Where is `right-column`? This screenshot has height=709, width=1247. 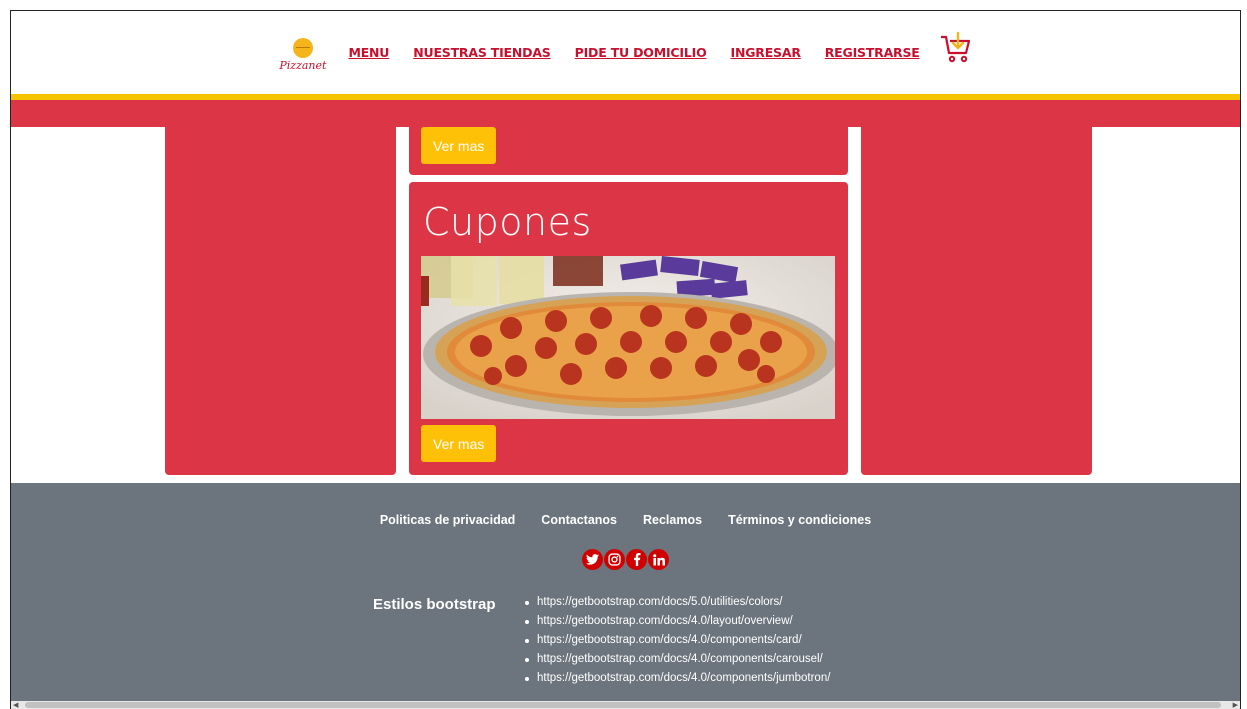
right-column is located at coordinates (976, 301).